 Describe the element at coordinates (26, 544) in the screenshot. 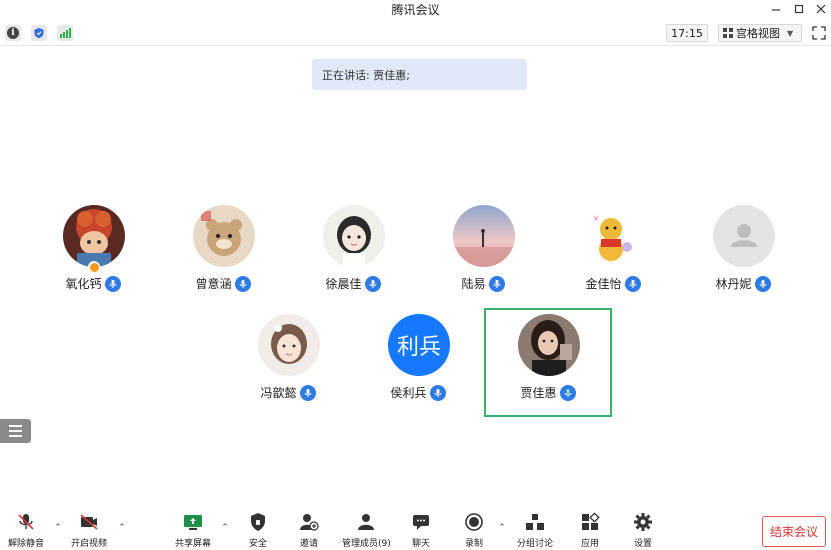

I see `unmute-label: 解除静音` at that location.